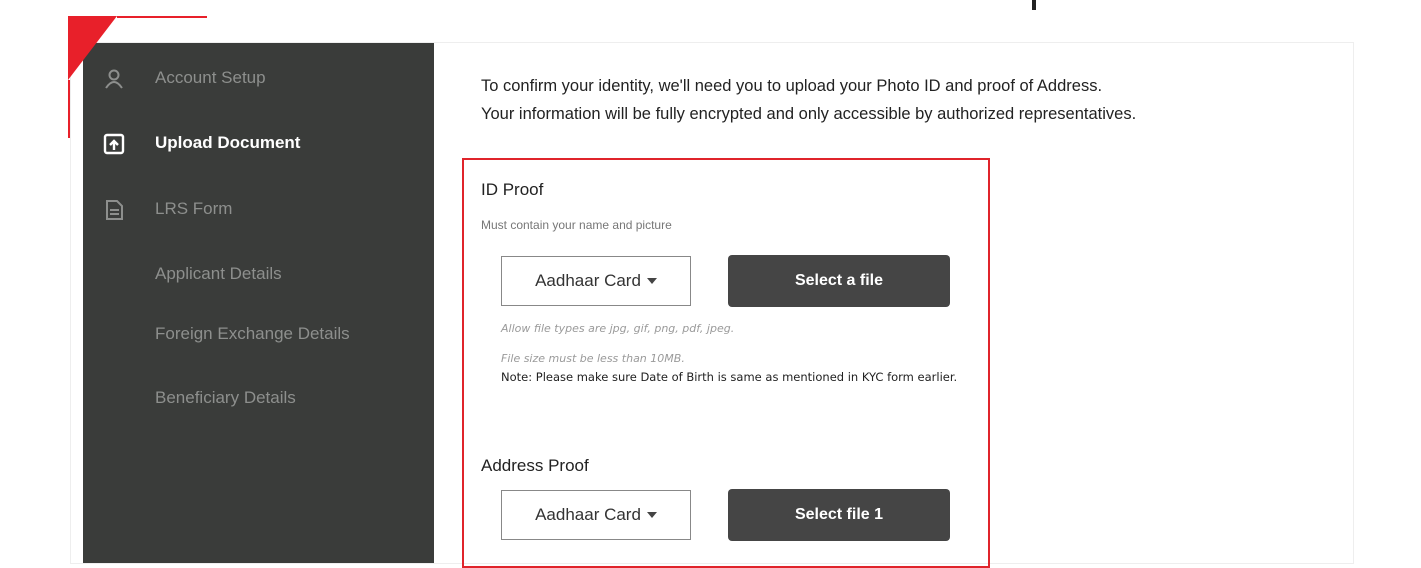 This screenshot has width=1421, height=568. Describe the element at coordinates (218, 273) in the screenshot. I see `sidebar-subitem-label: Applicant Details` at that location.